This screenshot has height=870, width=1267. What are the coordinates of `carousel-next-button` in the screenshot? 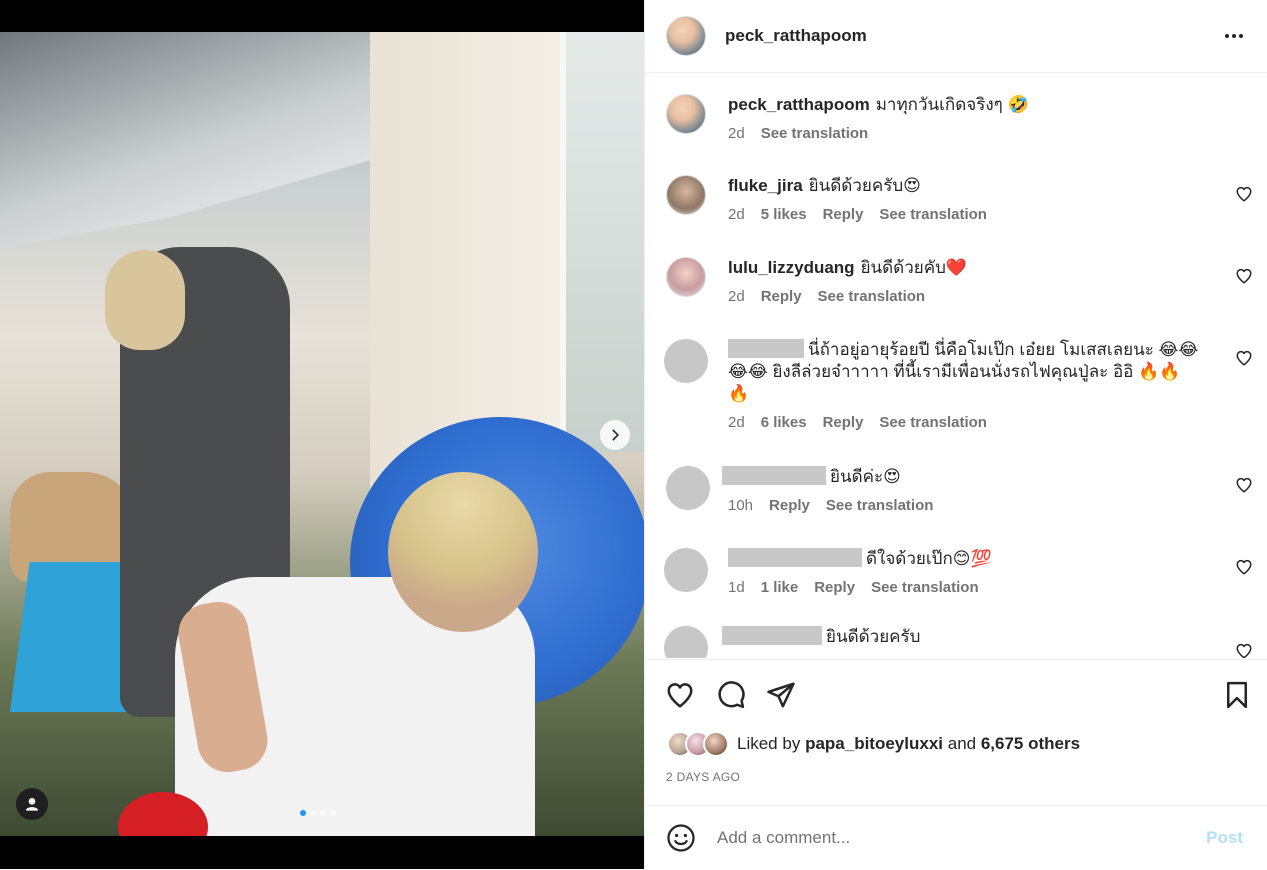 It's located at (615, 435).